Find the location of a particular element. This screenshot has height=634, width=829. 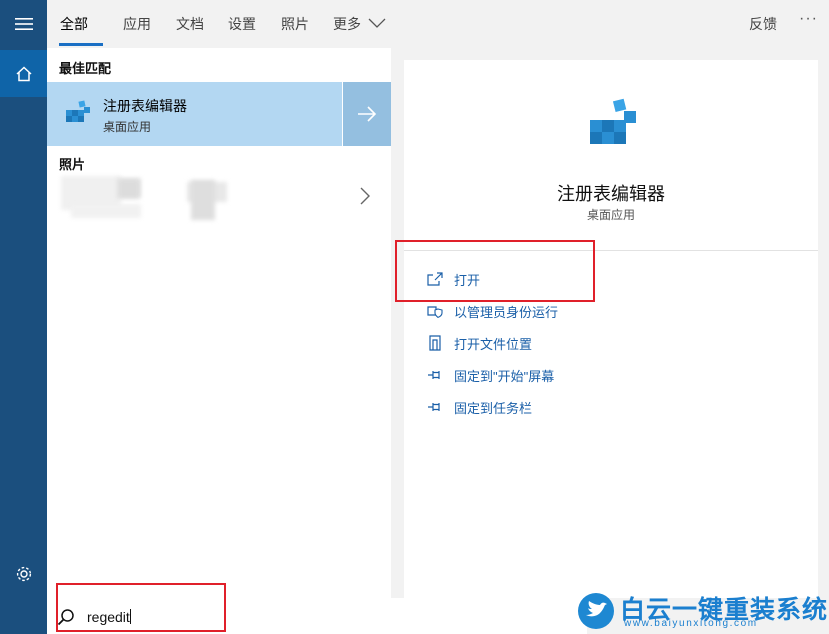

best-match-type: 桌面应用 is located at coordinates (127, 127).